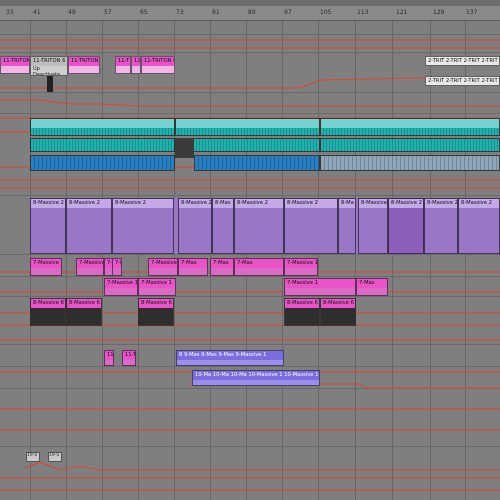 The width and height of the screenshot is (500, 500). I want to click on midi-clip: 11-TRITON 6 Up Deactivate, so click(49, 66).